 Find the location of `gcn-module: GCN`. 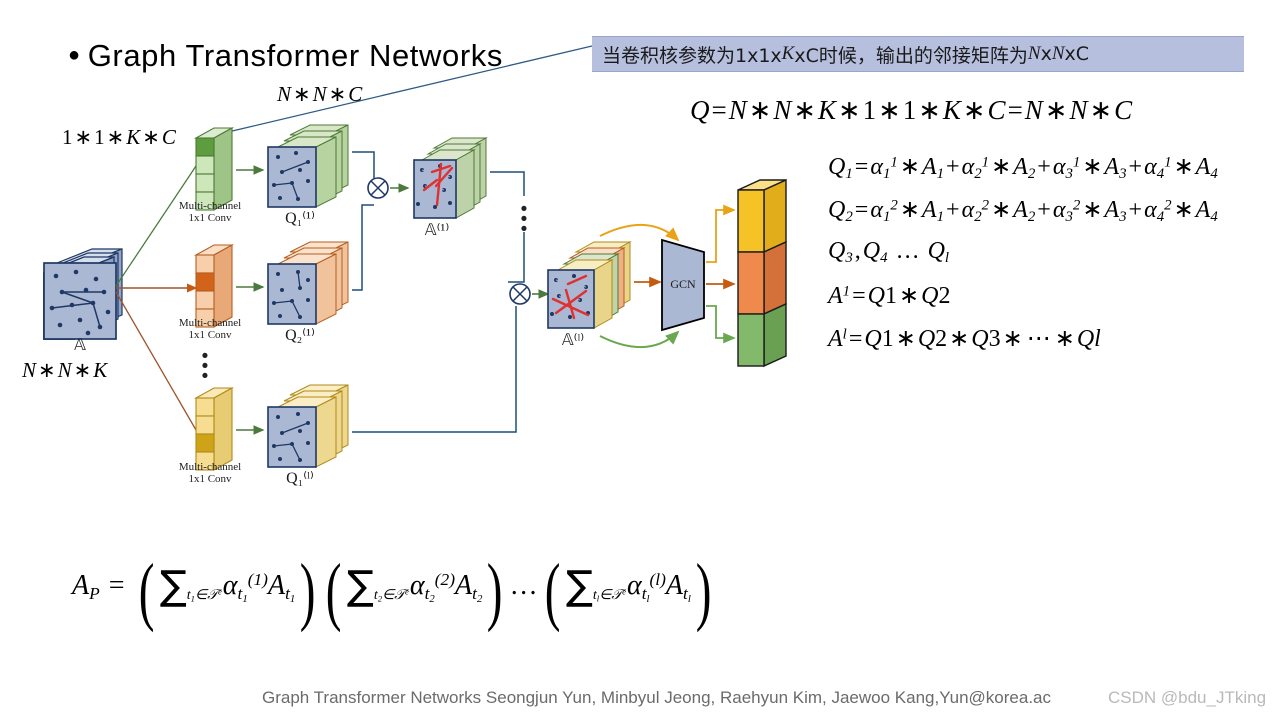

gcn-module: GCN is located at coordinates (683, 285).